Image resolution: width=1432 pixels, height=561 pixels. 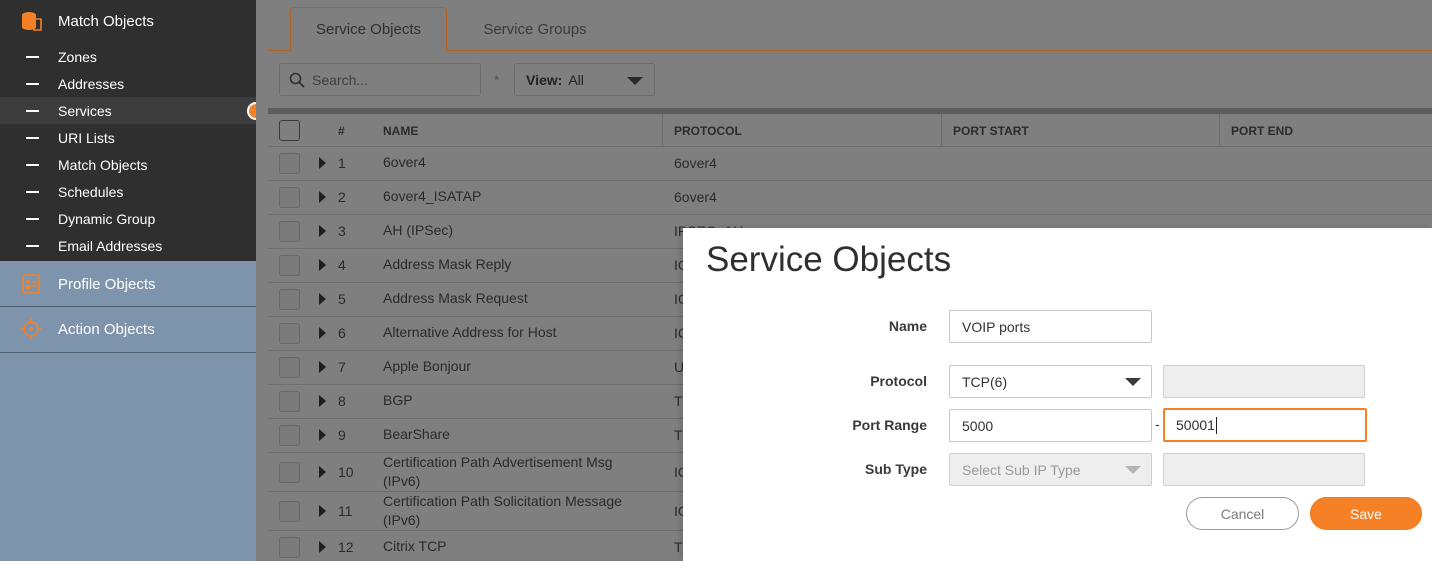 I want to click on row-num: 8, so click(x=342, y=401).